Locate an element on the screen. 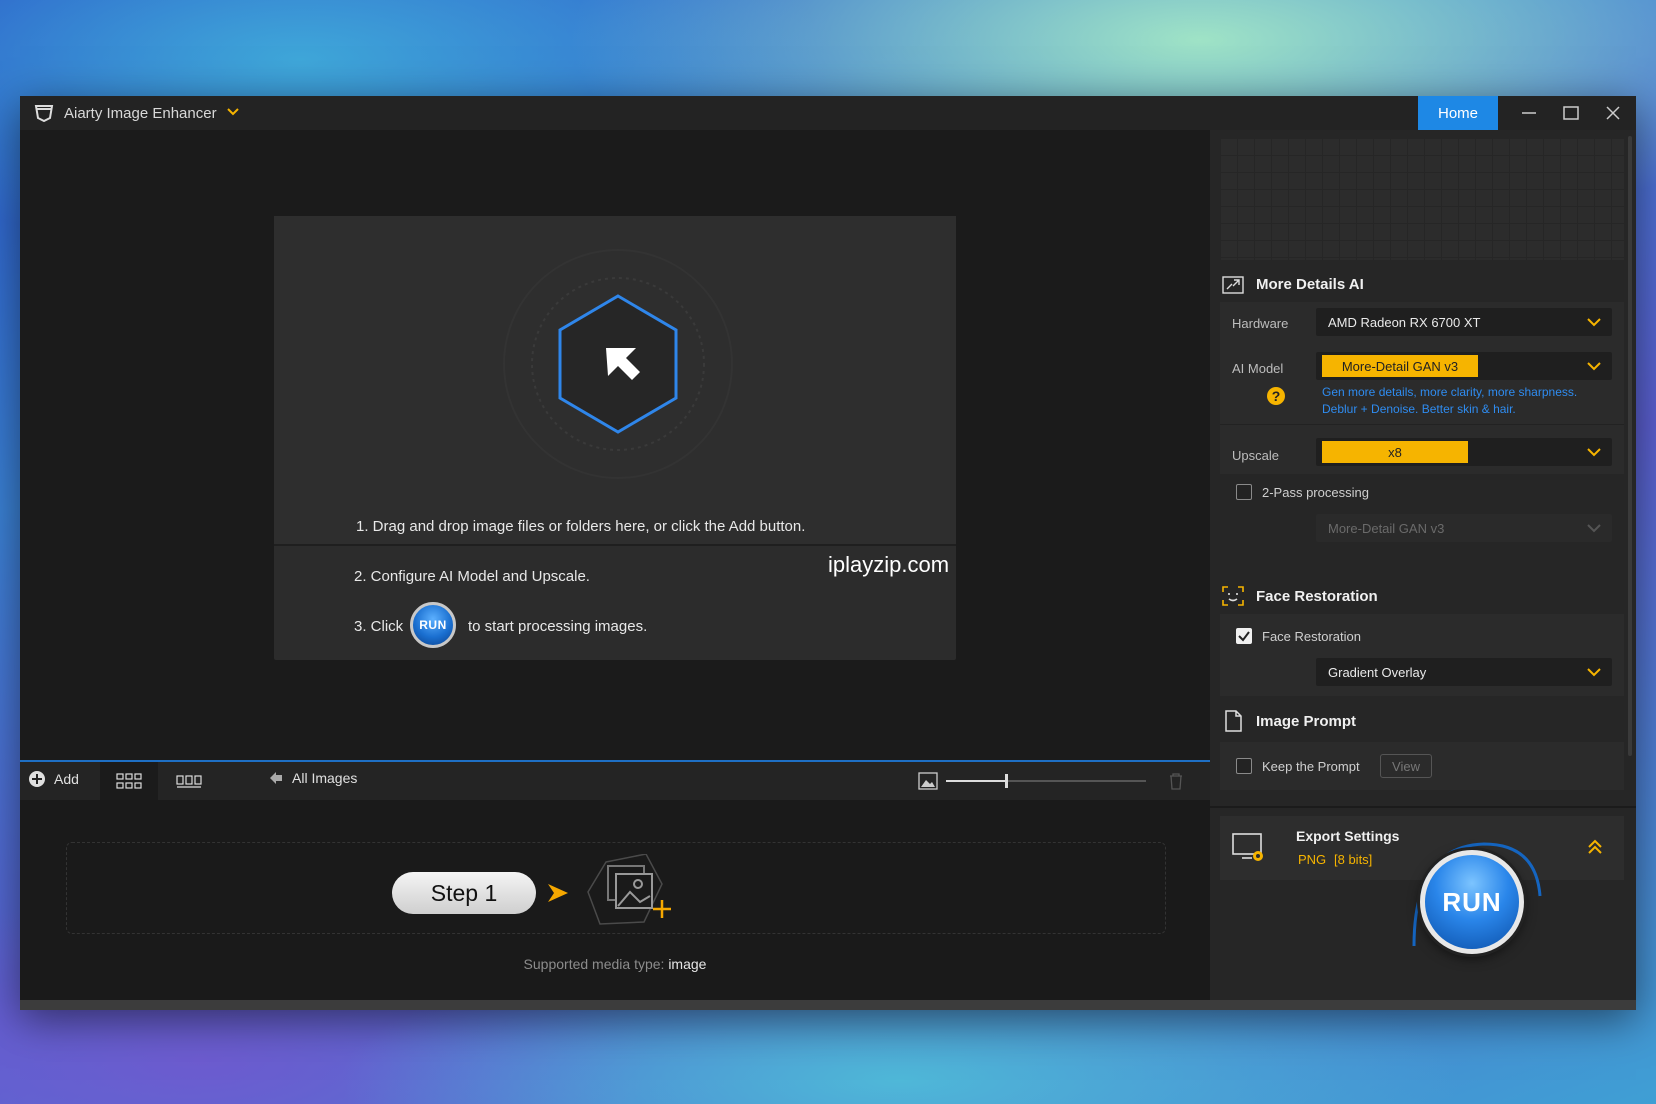  run-button: RUN is located at coordinates (1472, 902).